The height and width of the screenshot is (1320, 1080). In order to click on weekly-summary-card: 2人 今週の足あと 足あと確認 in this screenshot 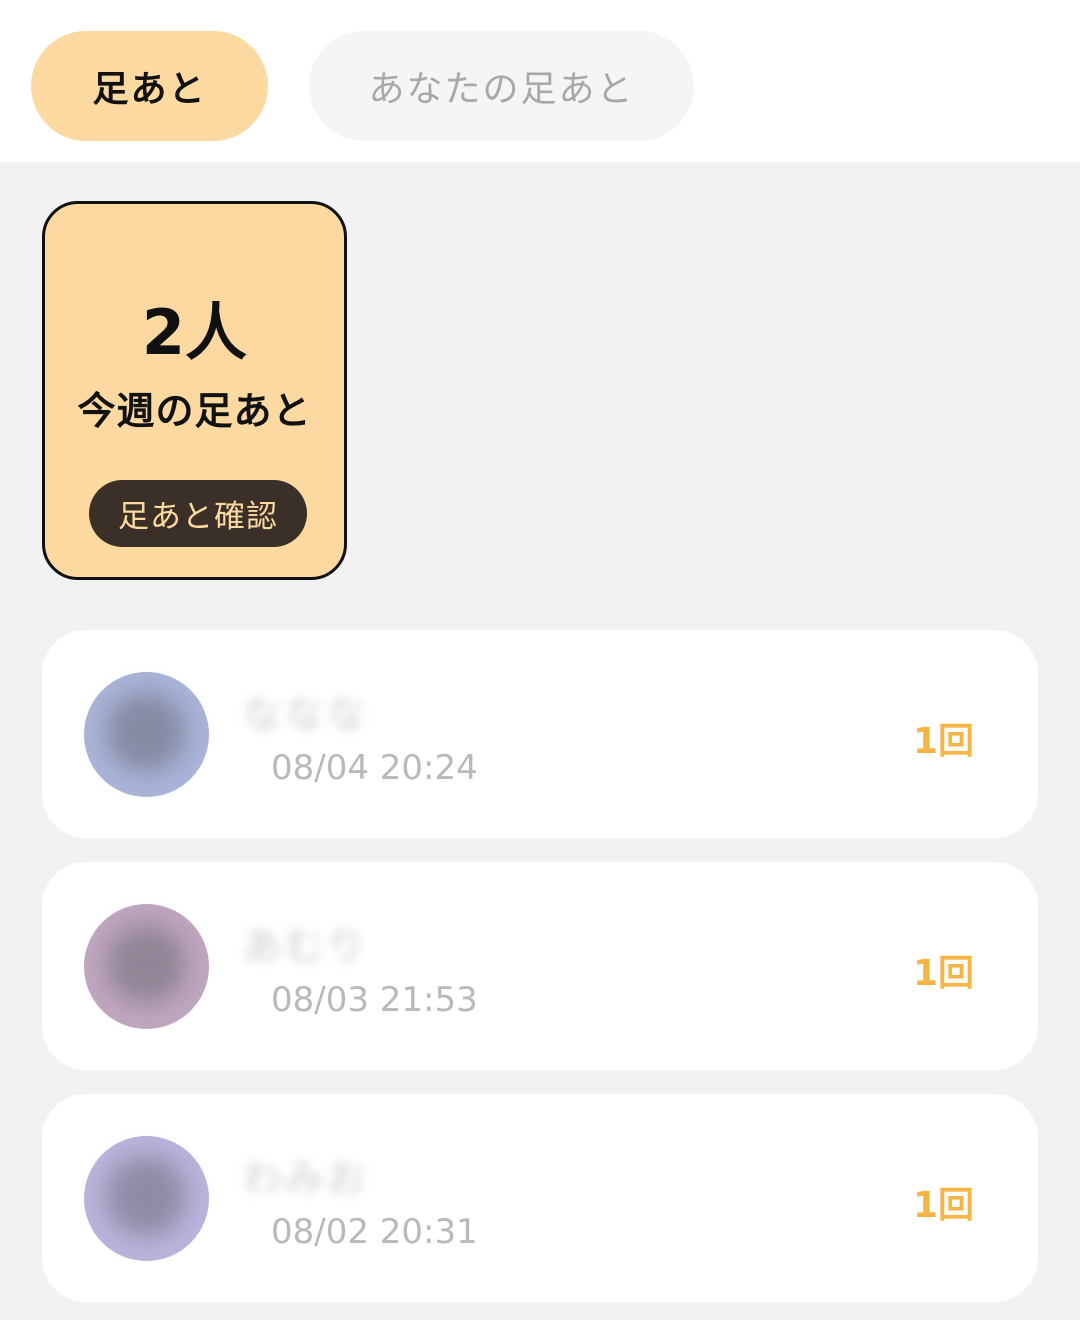, I will do `click(194, 390)`.